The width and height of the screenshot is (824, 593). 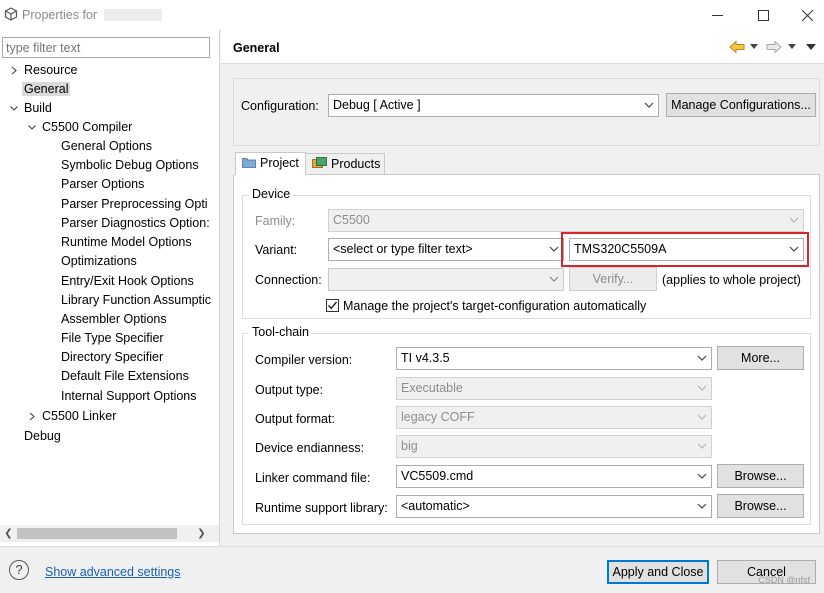 What do you see at coordinates (446, 279) in the screenshot?
I see `connection-select` at bounding box center [446, 279].